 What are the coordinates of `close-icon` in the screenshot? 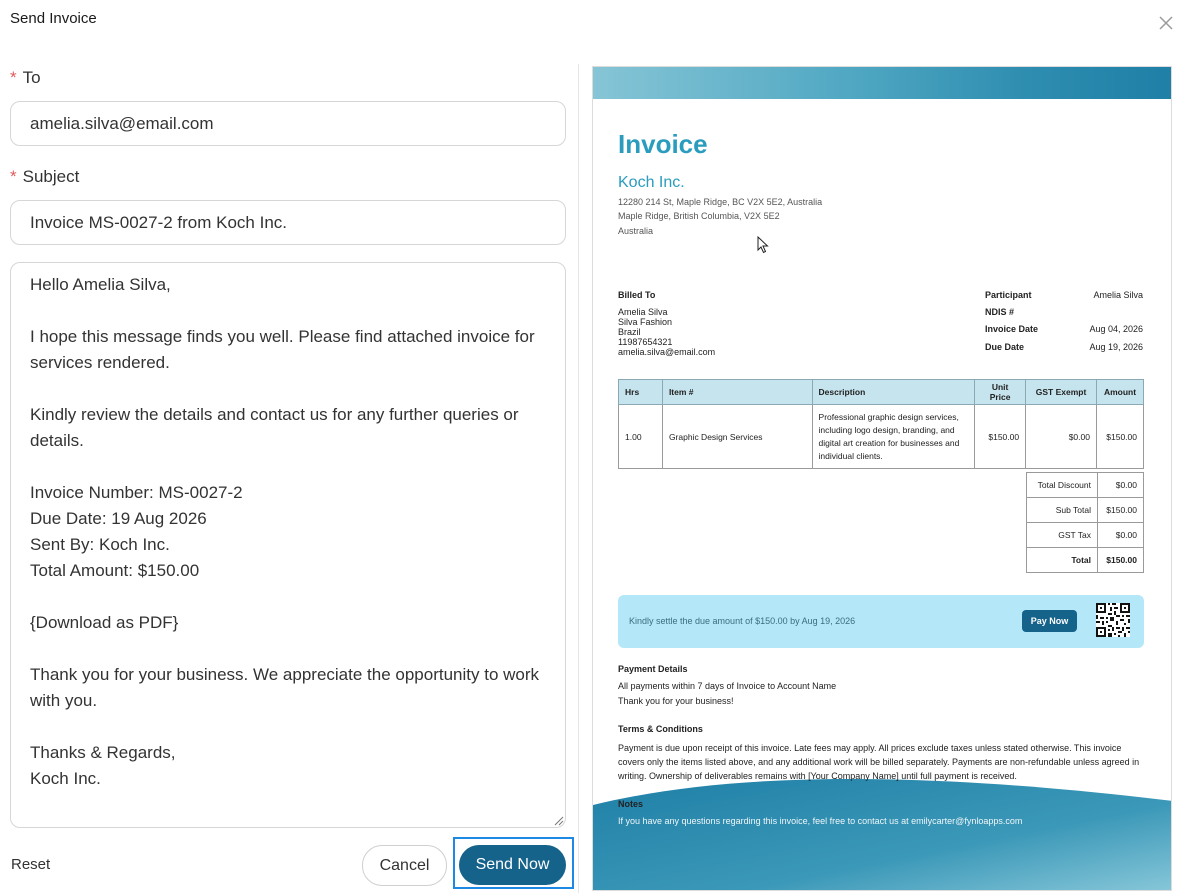 It's located at (1166, 23).